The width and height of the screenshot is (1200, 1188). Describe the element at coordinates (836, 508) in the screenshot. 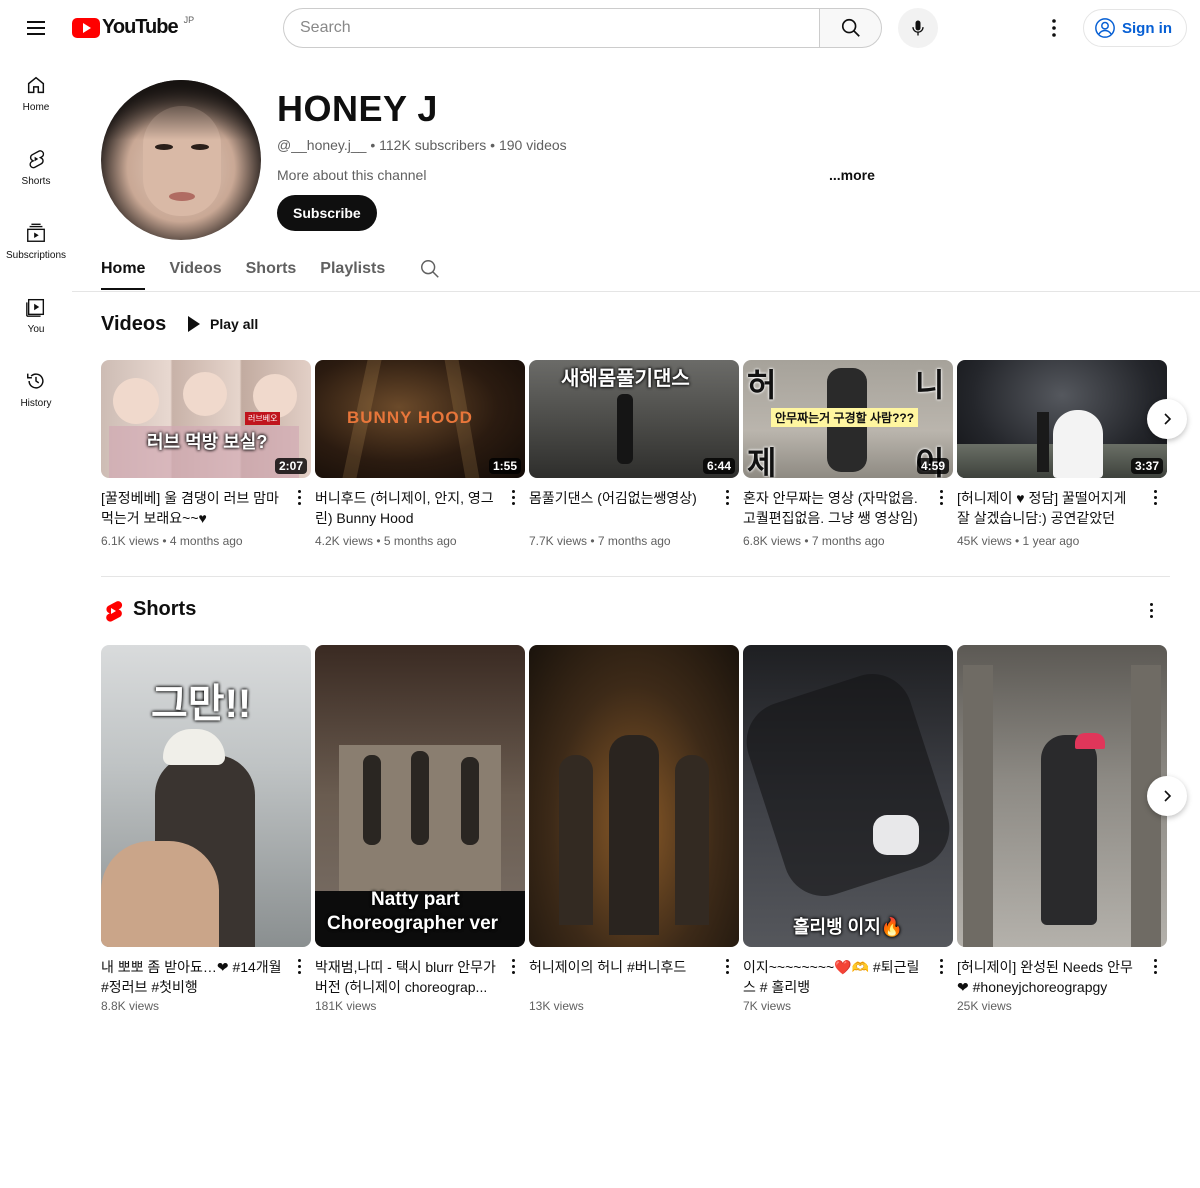

I see `video-title: 혼자 안무짜는 영상 (자막없음. 고퀄편집없음. 그냥 쌩 영상임)` at that location.